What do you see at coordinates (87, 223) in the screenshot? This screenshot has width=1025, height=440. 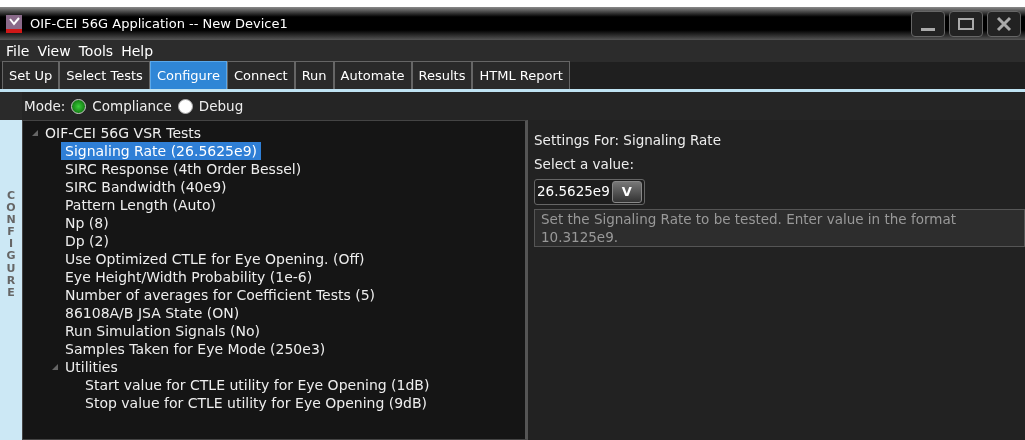 I see `tree-item: Np (8)` at bounding box center [87, 223].